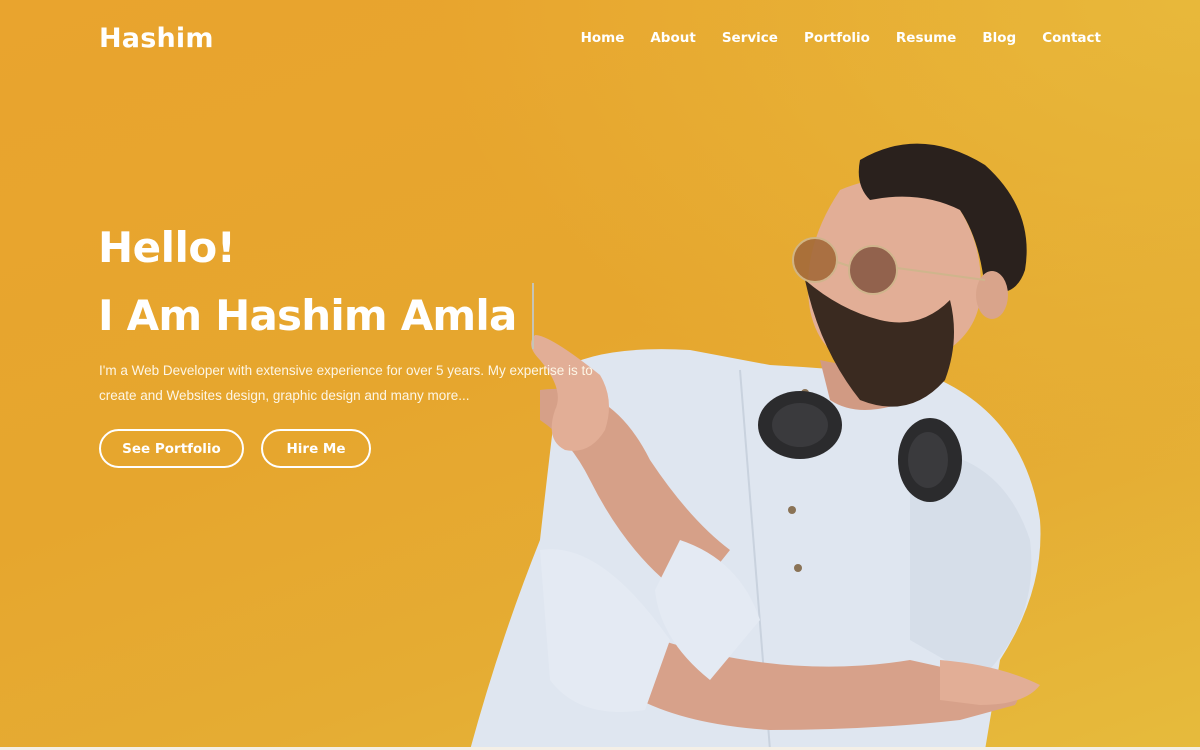 The width and height of the screenshot is (1200, 750). Describe the element at coordinates (999, 38) in the screenshot. I see `nav-item-blog: Blog` at that location.